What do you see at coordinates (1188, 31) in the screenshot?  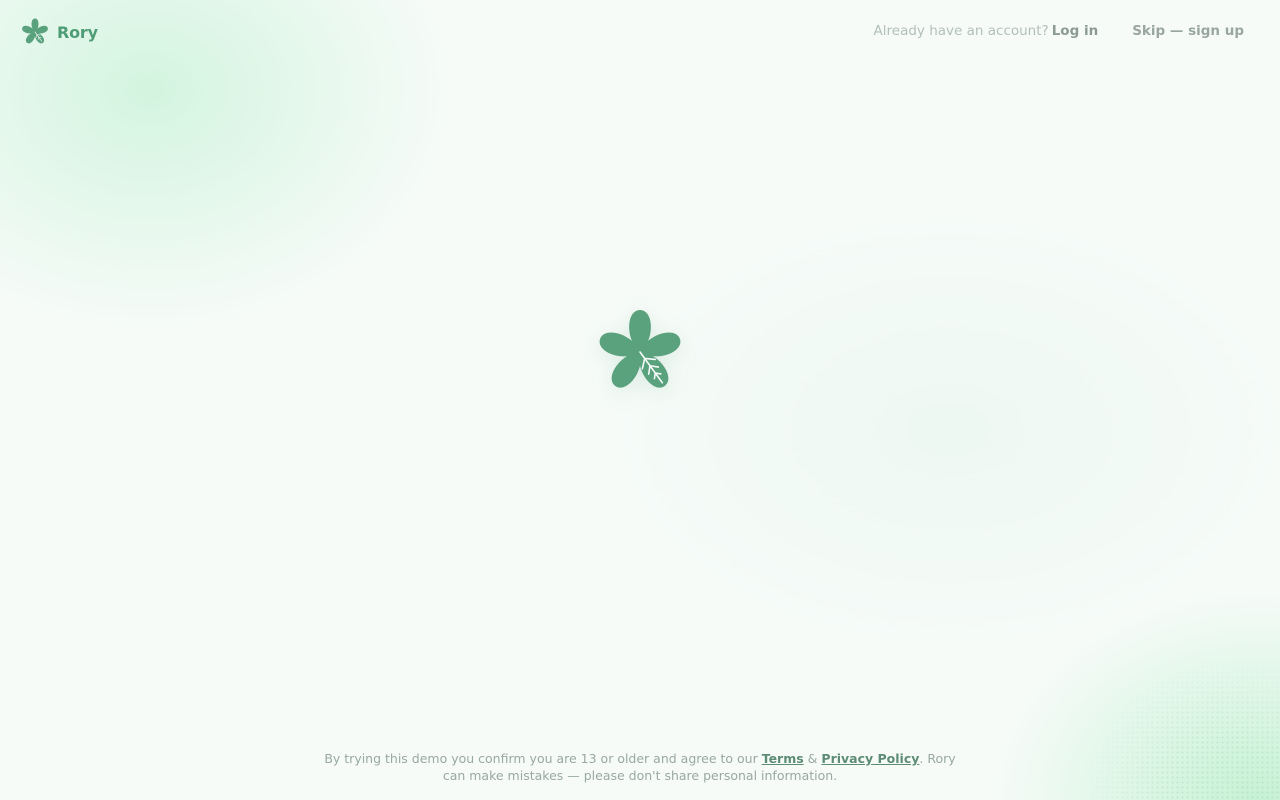 I see `skip-sign-up-link: Skip — sign up` at bounding box center [1188, 31].